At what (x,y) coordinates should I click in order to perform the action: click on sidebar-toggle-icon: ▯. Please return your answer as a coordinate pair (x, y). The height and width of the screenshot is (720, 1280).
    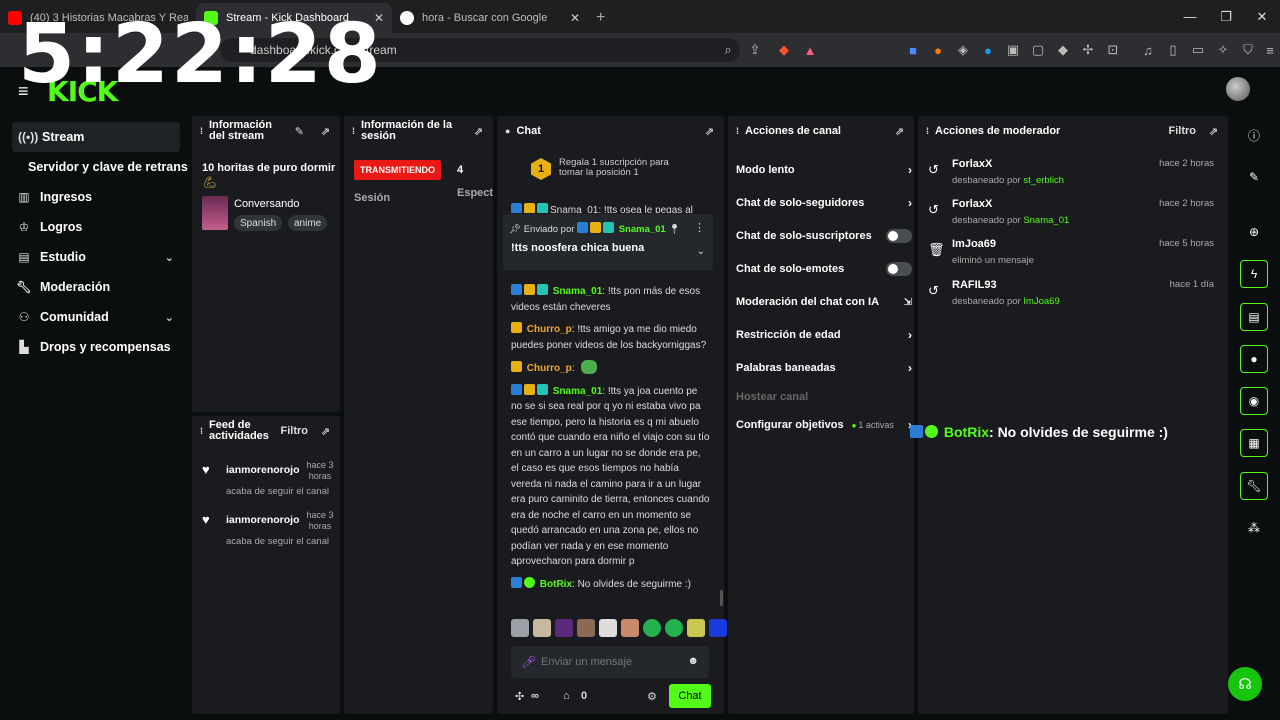
    Looking at the image, I should click on (1173, 50).